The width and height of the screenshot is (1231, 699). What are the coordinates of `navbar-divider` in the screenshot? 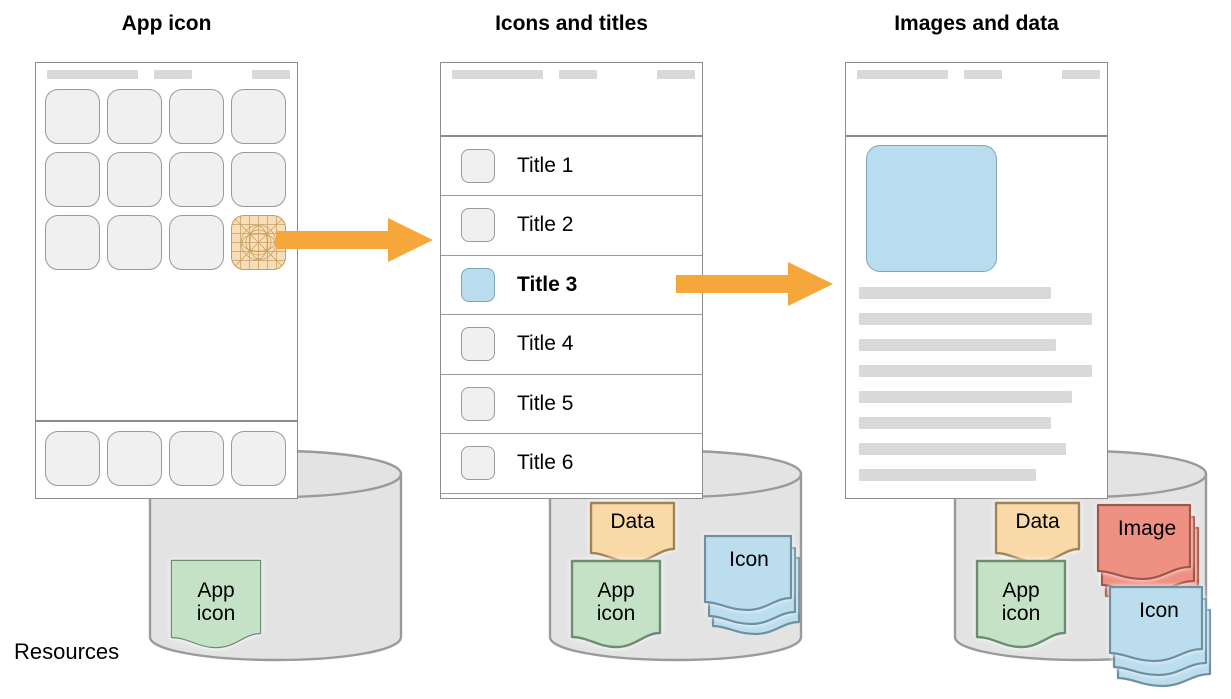 It's located at (976, 136).